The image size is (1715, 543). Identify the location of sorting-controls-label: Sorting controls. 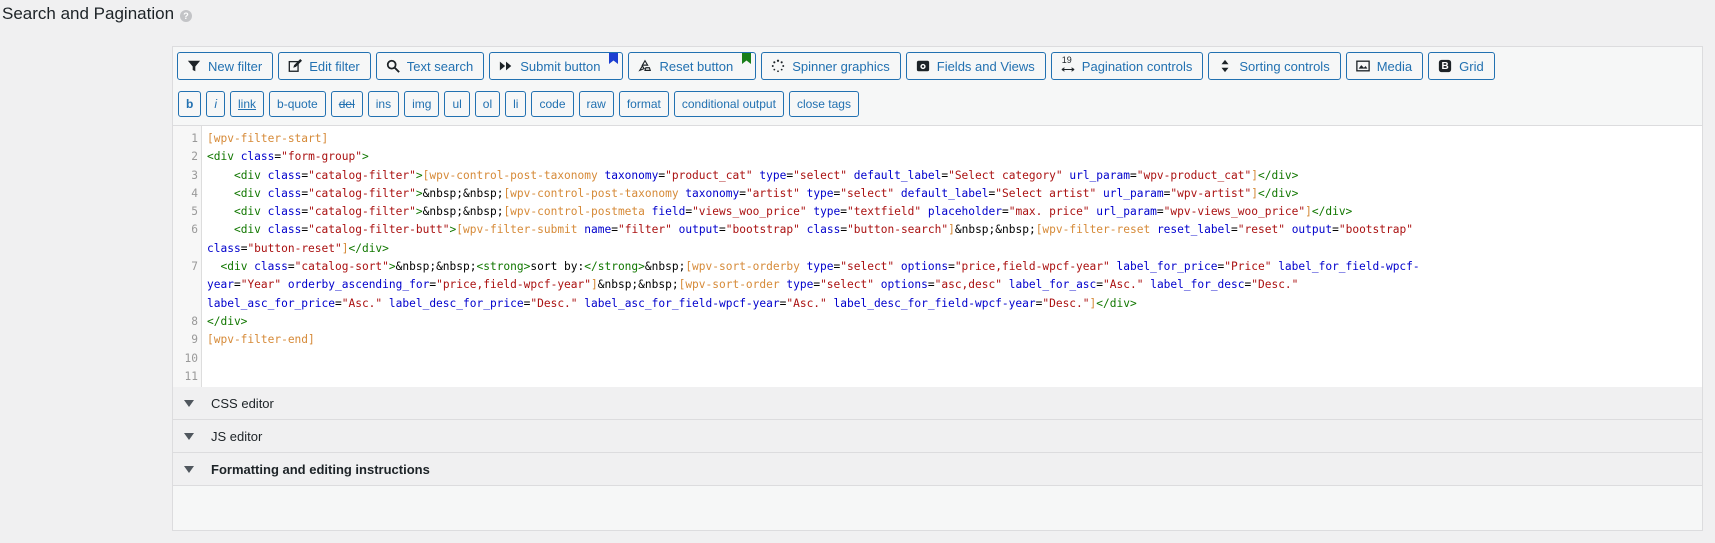
(1284, 66).